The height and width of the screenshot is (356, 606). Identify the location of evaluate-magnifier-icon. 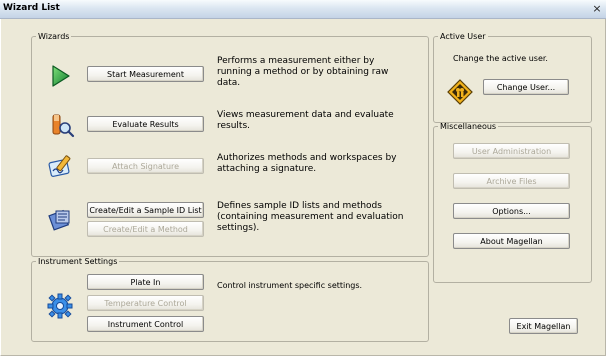
(63, 126).